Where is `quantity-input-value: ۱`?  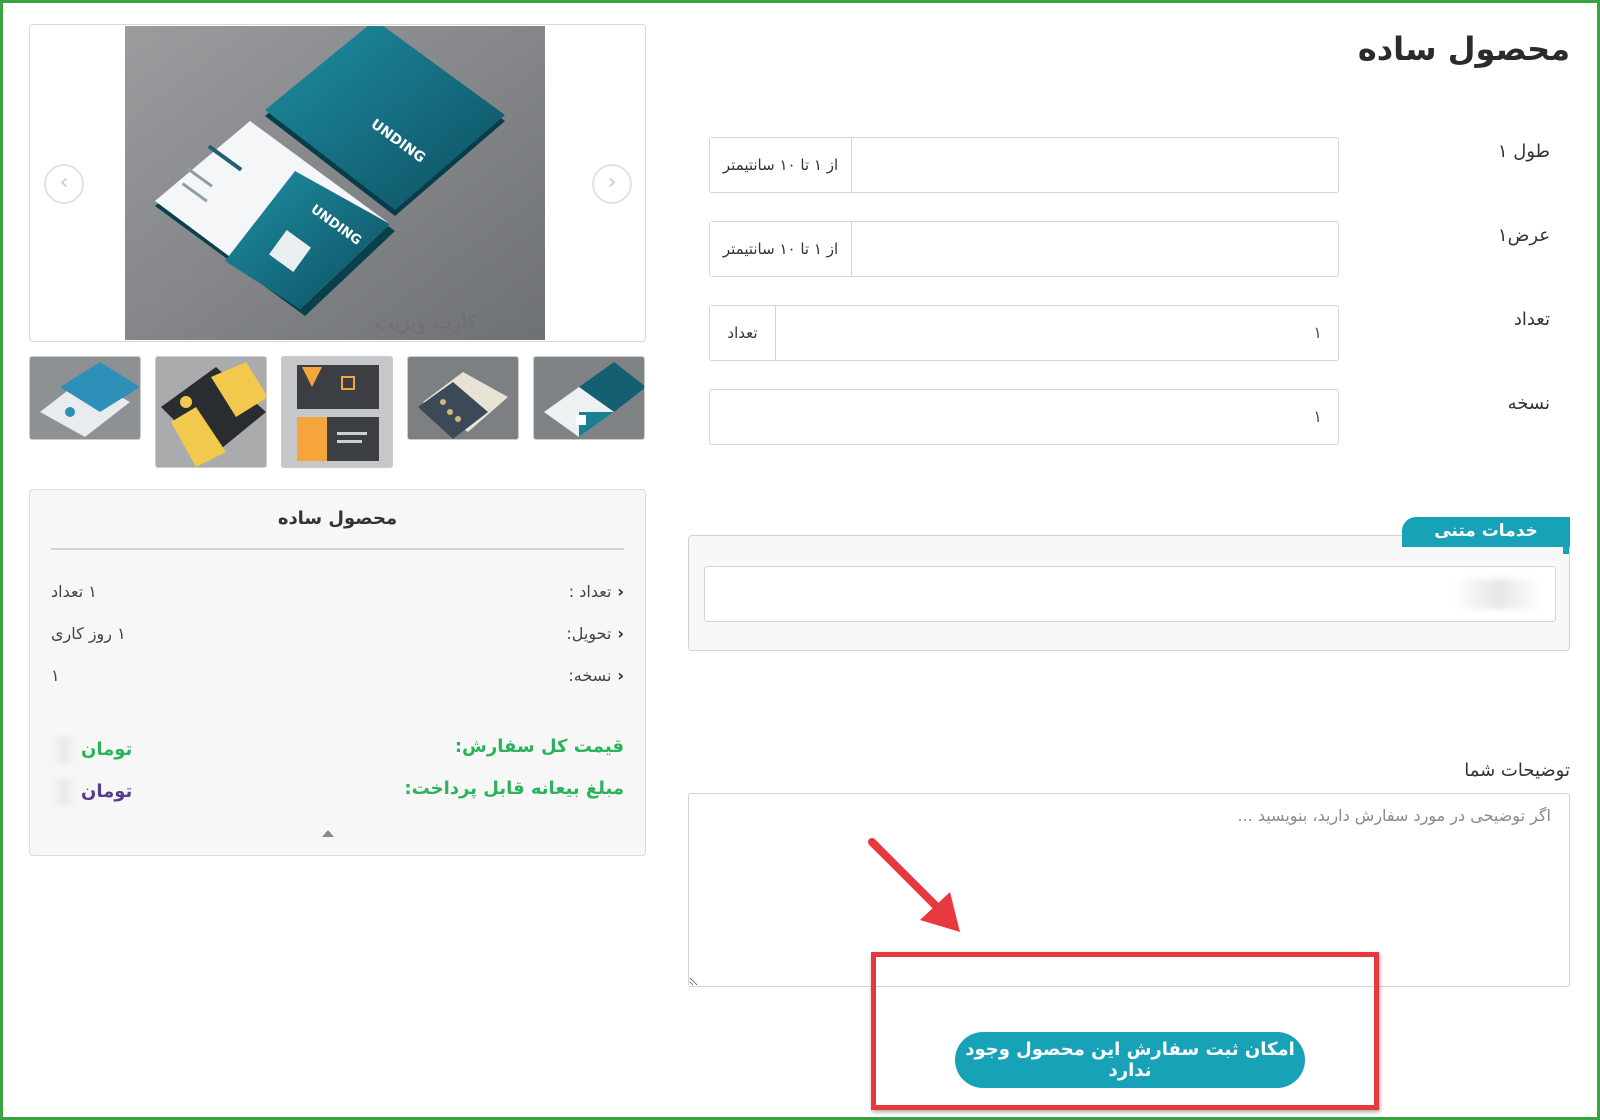
quantity-input-value: ۱ is located at coordinates (1317, 333).